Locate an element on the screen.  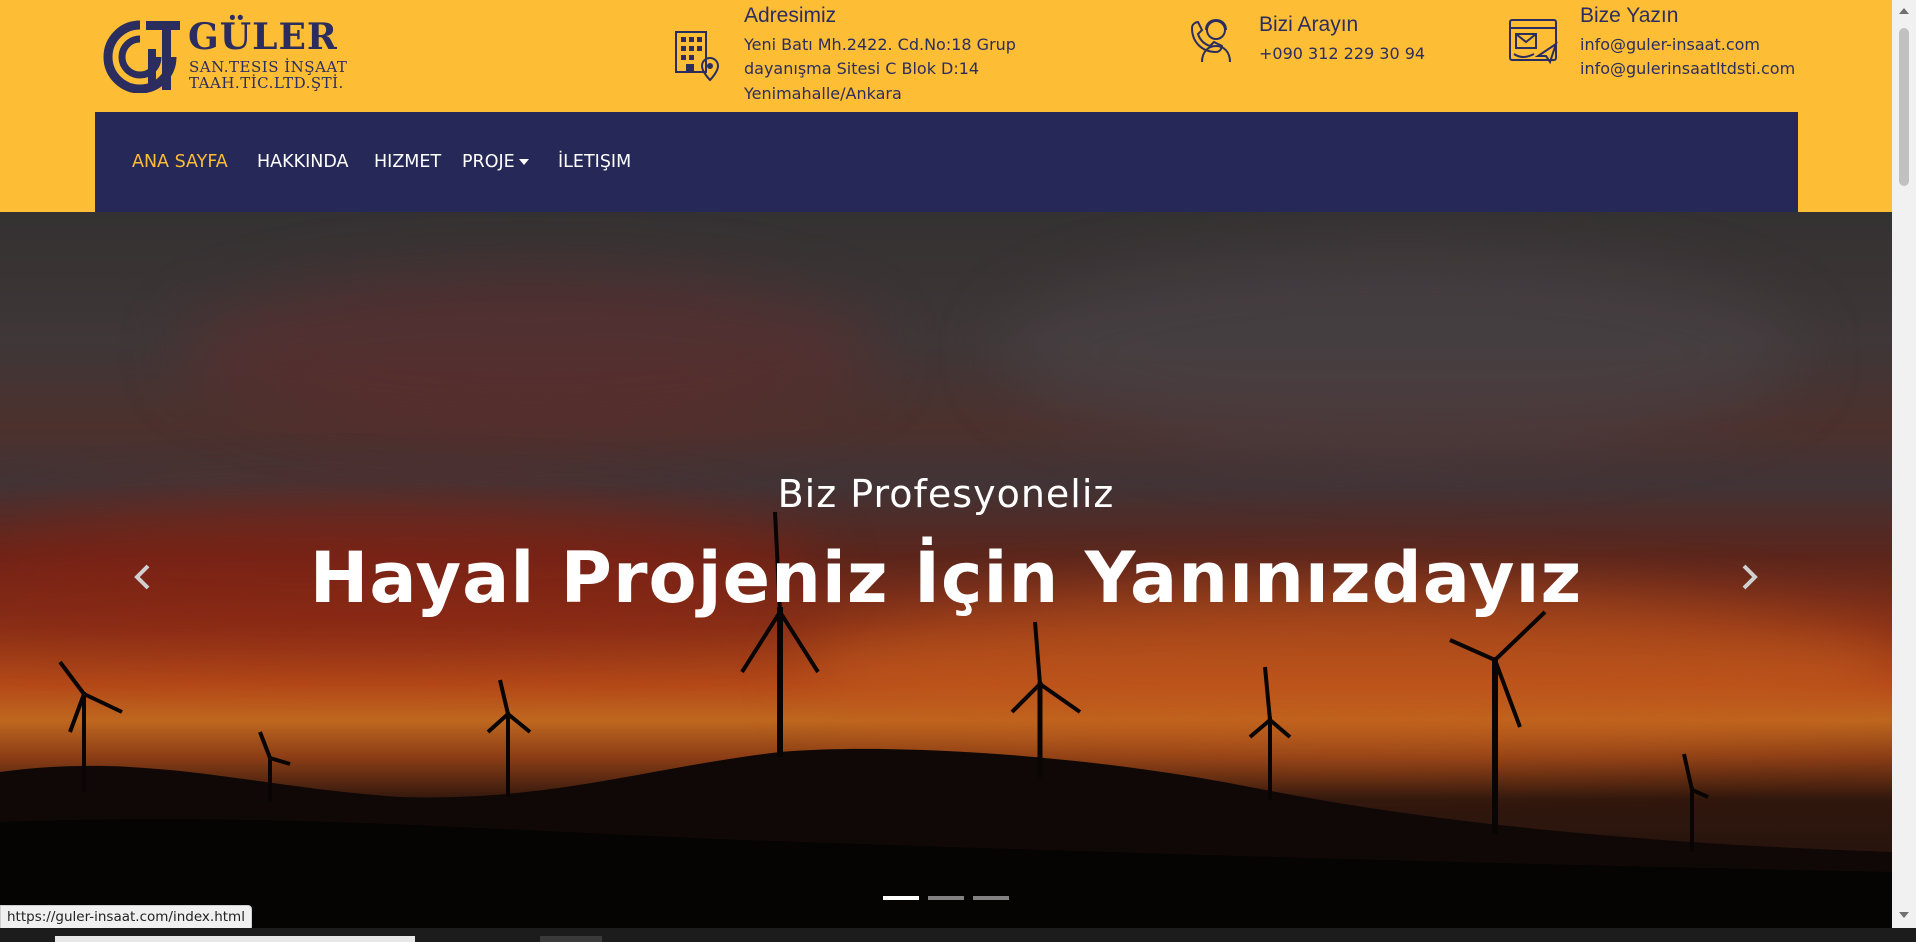
email-send-icon is located at coordinates (1533, 42).